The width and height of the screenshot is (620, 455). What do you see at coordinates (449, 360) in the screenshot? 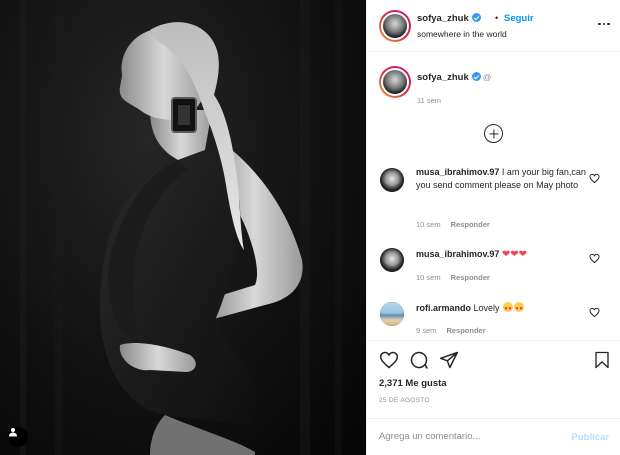
I see `share-icon` at bounding box center [449, 360].